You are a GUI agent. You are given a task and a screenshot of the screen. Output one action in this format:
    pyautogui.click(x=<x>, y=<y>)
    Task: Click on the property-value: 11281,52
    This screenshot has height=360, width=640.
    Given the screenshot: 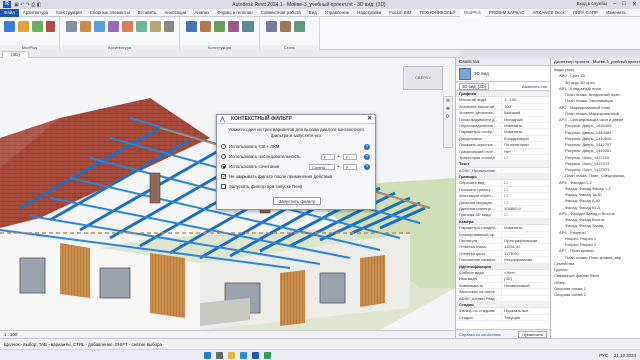 What is the action you would take?
    pyautogui.click(x=525, y=247)
    